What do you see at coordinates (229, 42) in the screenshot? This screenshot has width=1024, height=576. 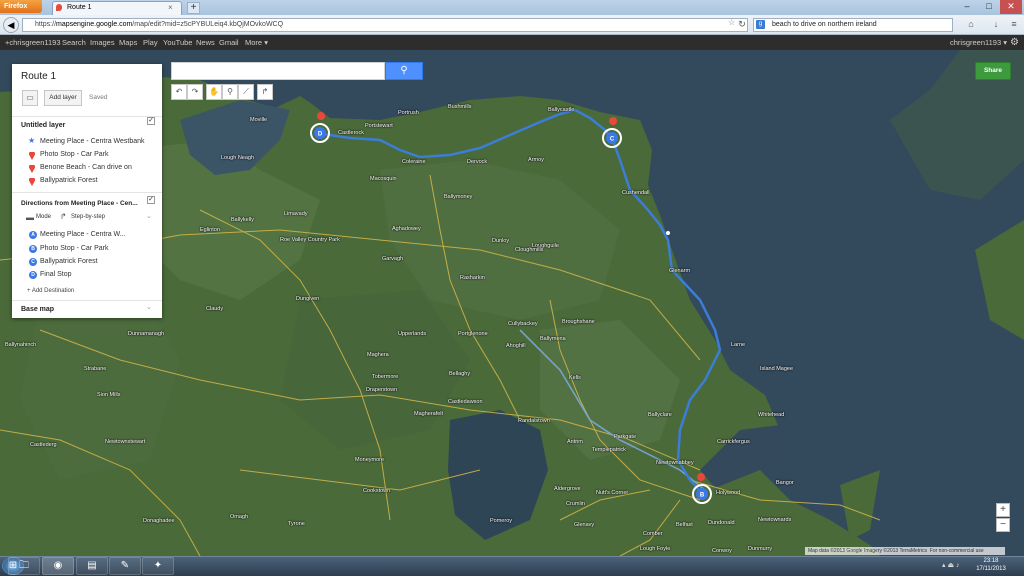 I see `gbar-gmail: Gmail` at bounding box center [229, 42].